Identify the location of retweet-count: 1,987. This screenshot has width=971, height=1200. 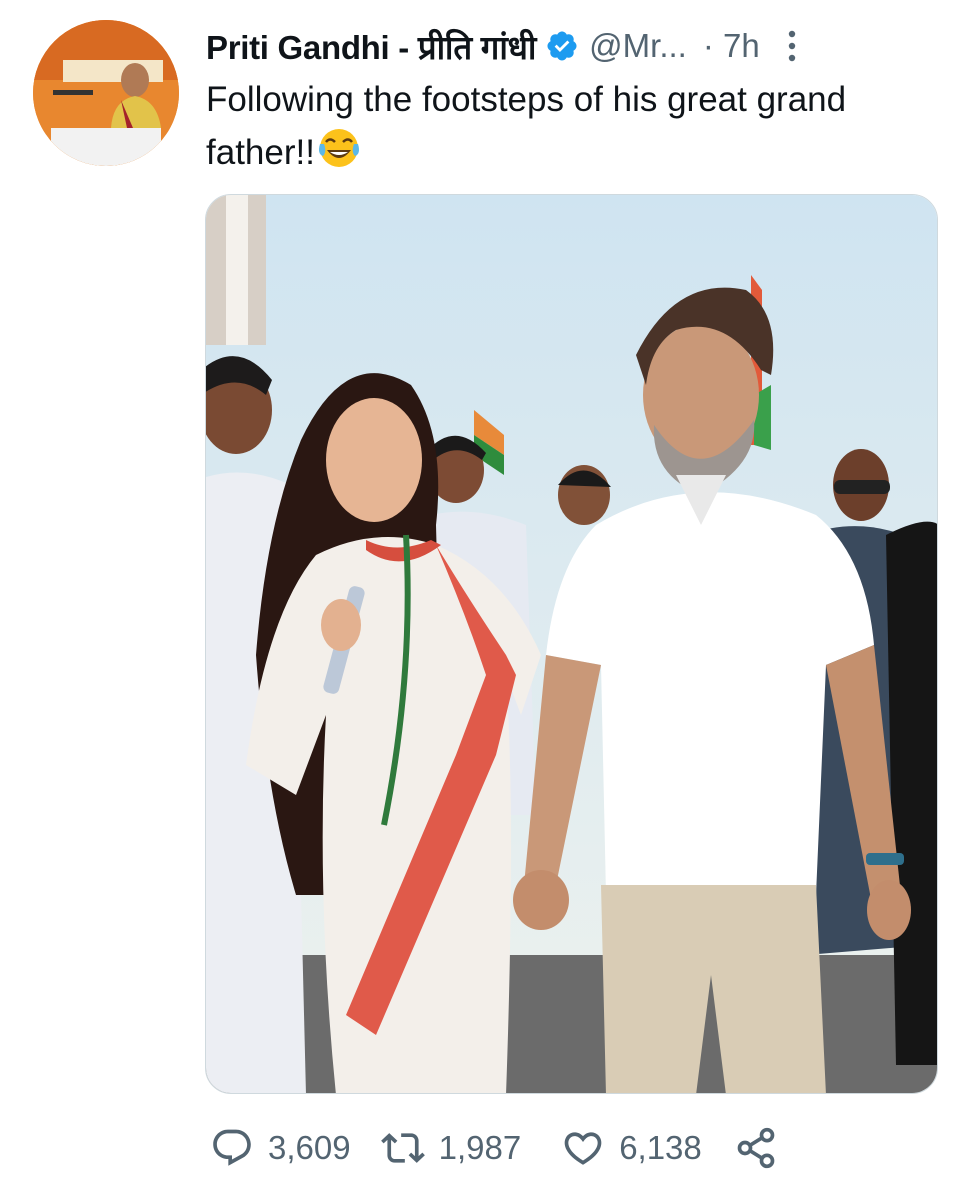
(480, 1147).